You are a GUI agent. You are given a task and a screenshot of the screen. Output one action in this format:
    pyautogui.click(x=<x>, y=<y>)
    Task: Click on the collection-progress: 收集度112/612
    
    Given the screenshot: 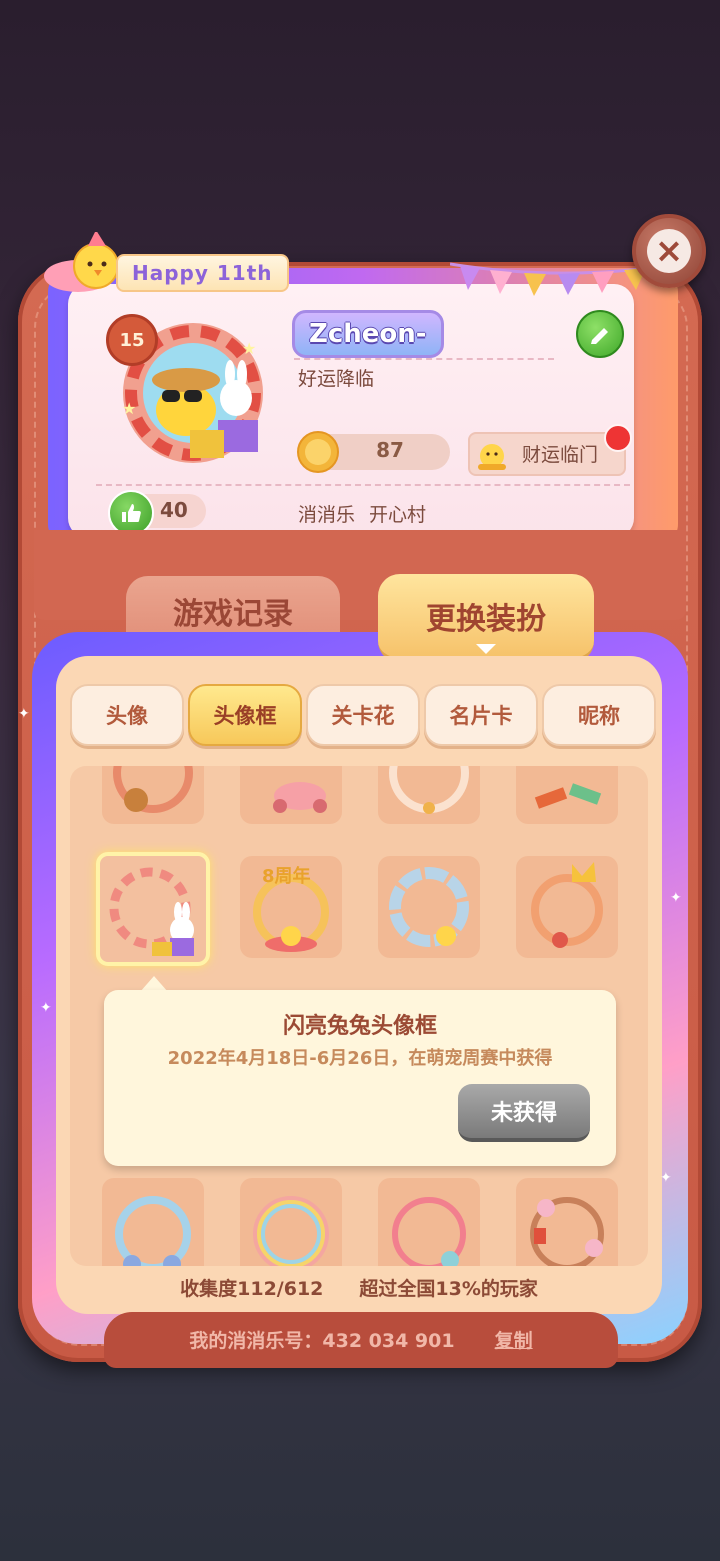 What is the action you would take?
    pyautogui.click(x=252, y=1289)
    